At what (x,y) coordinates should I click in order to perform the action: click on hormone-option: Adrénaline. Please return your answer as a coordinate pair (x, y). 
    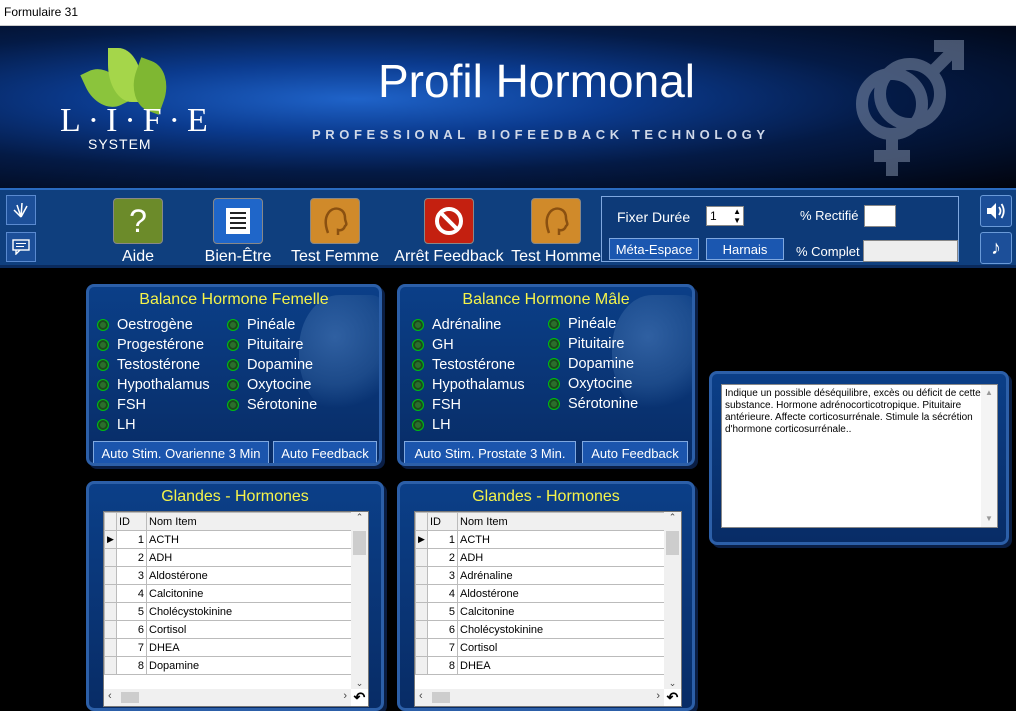
    Looking at the image, I should click on (456, 325).